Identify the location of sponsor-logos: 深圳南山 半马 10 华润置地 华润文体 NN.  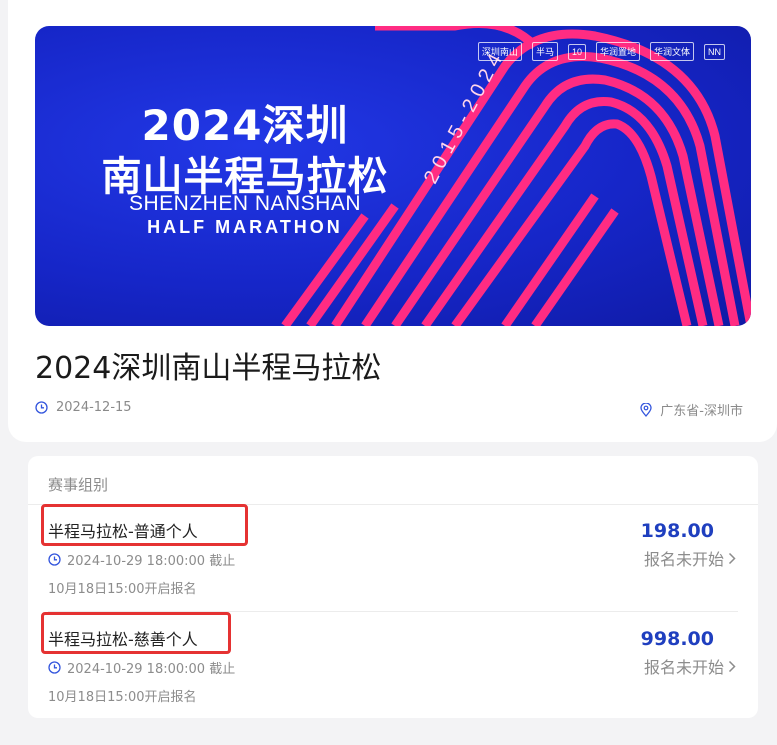
(601, 51).